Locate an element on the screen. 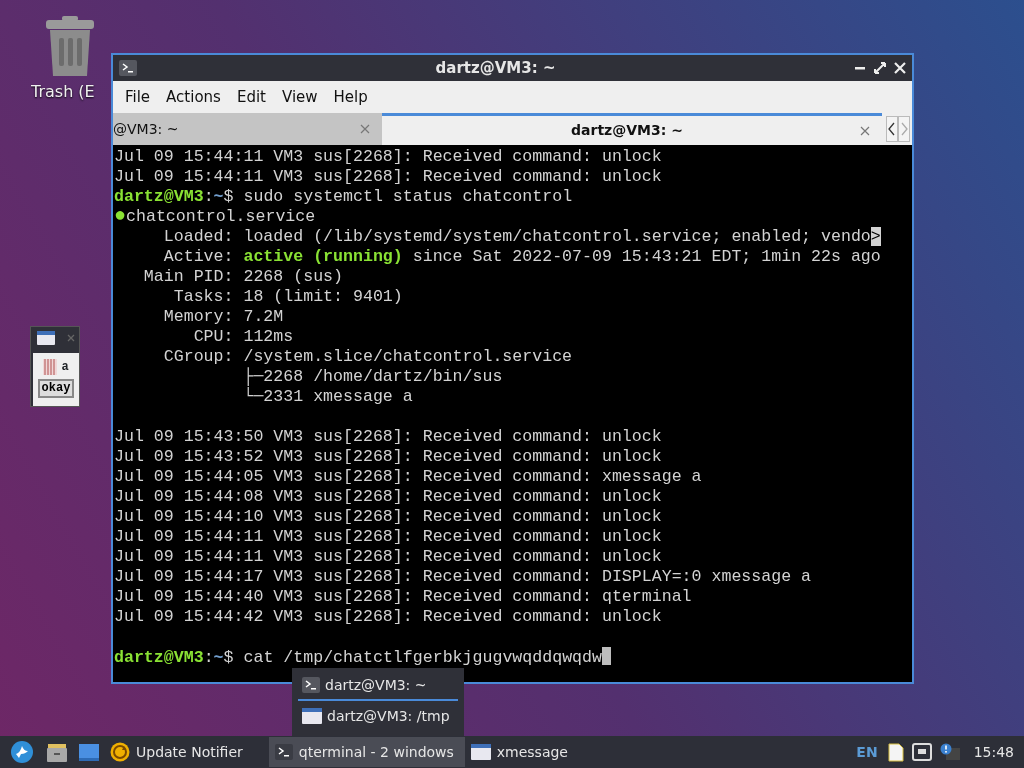 Image resolution: width=1024 pixels, height=768 pixels. terminal-line: Jul 09 15:44:05 VM3 sus[2268]: Received command: xmessage a is located at coordinates (408, 477).